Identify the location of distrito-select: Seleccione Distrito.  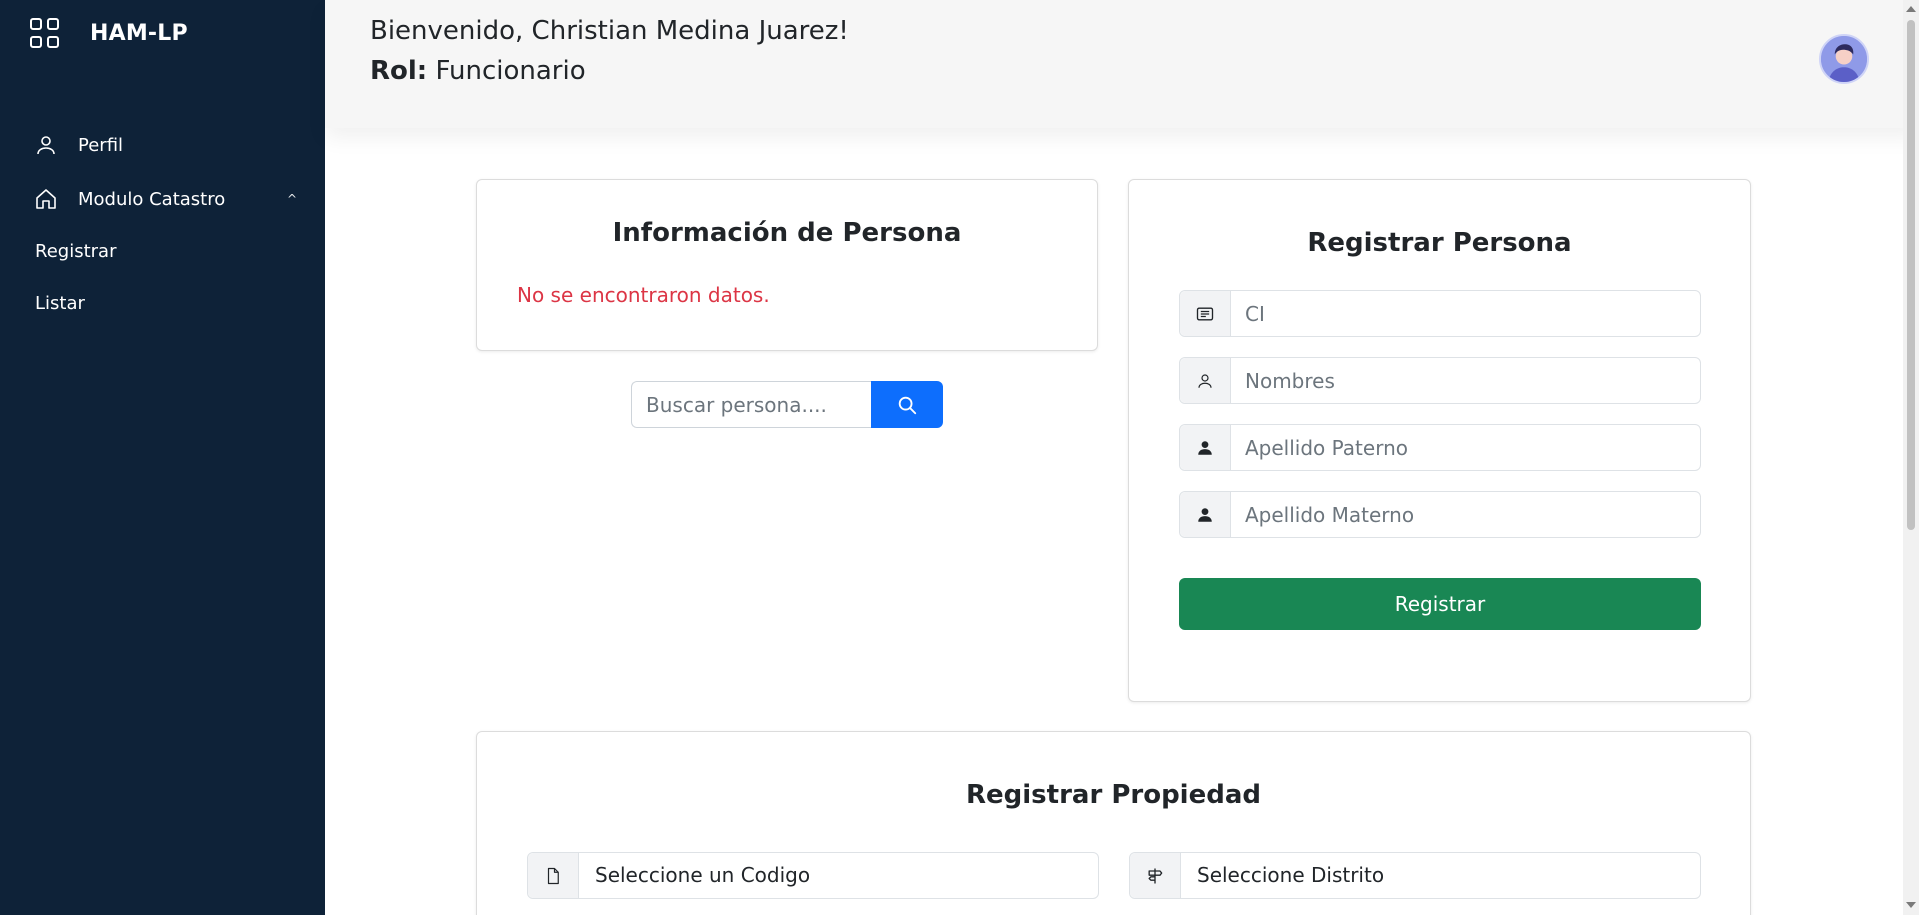
(1415, 875).